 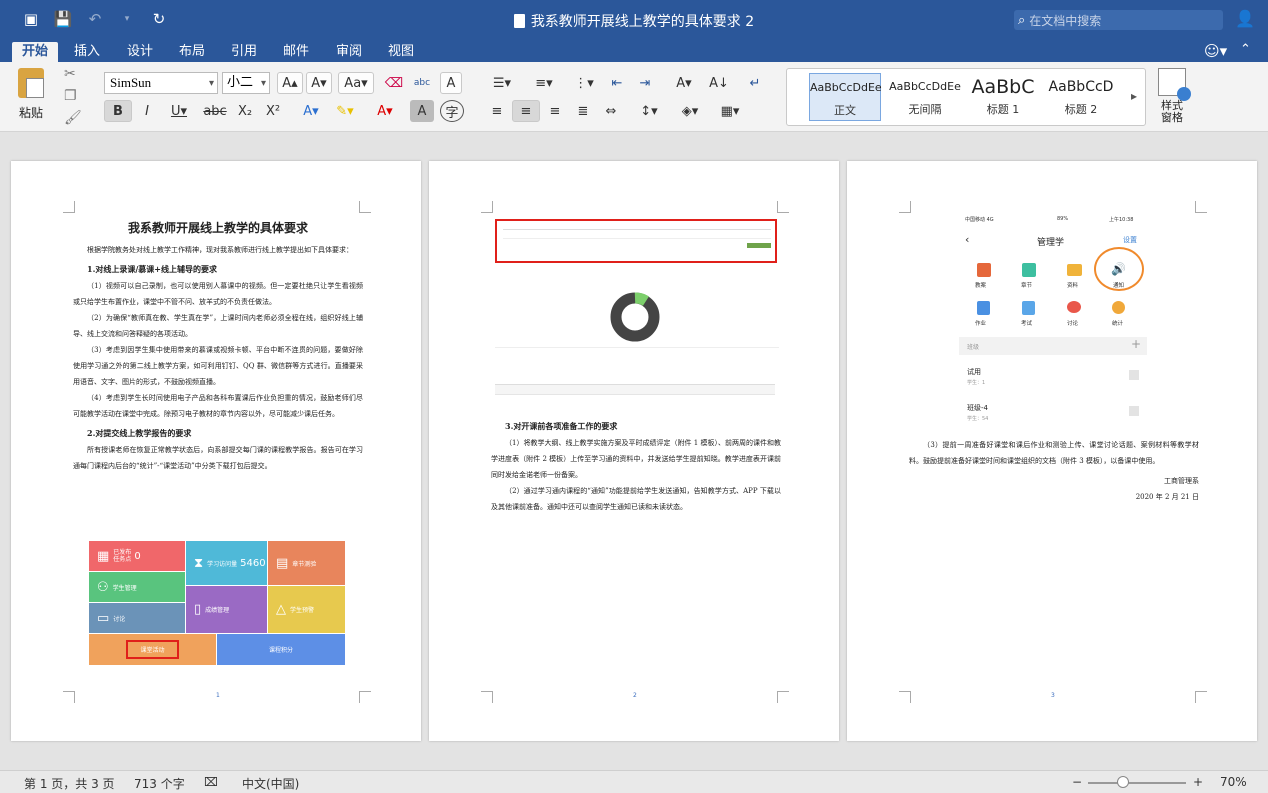 I want to click on page-count: 第 1 页，共 3 页, so click(x=69, y=783).